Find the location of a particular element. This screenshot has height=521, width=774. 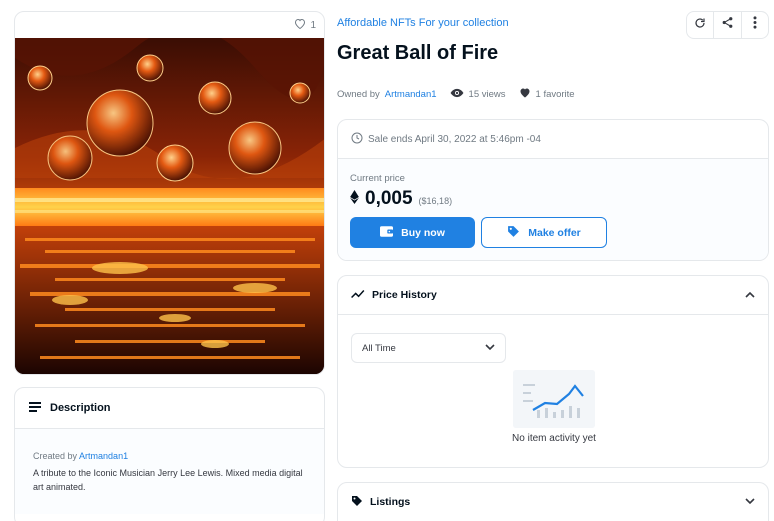

price-history-header: Price History is located at coordinates (553, 295).